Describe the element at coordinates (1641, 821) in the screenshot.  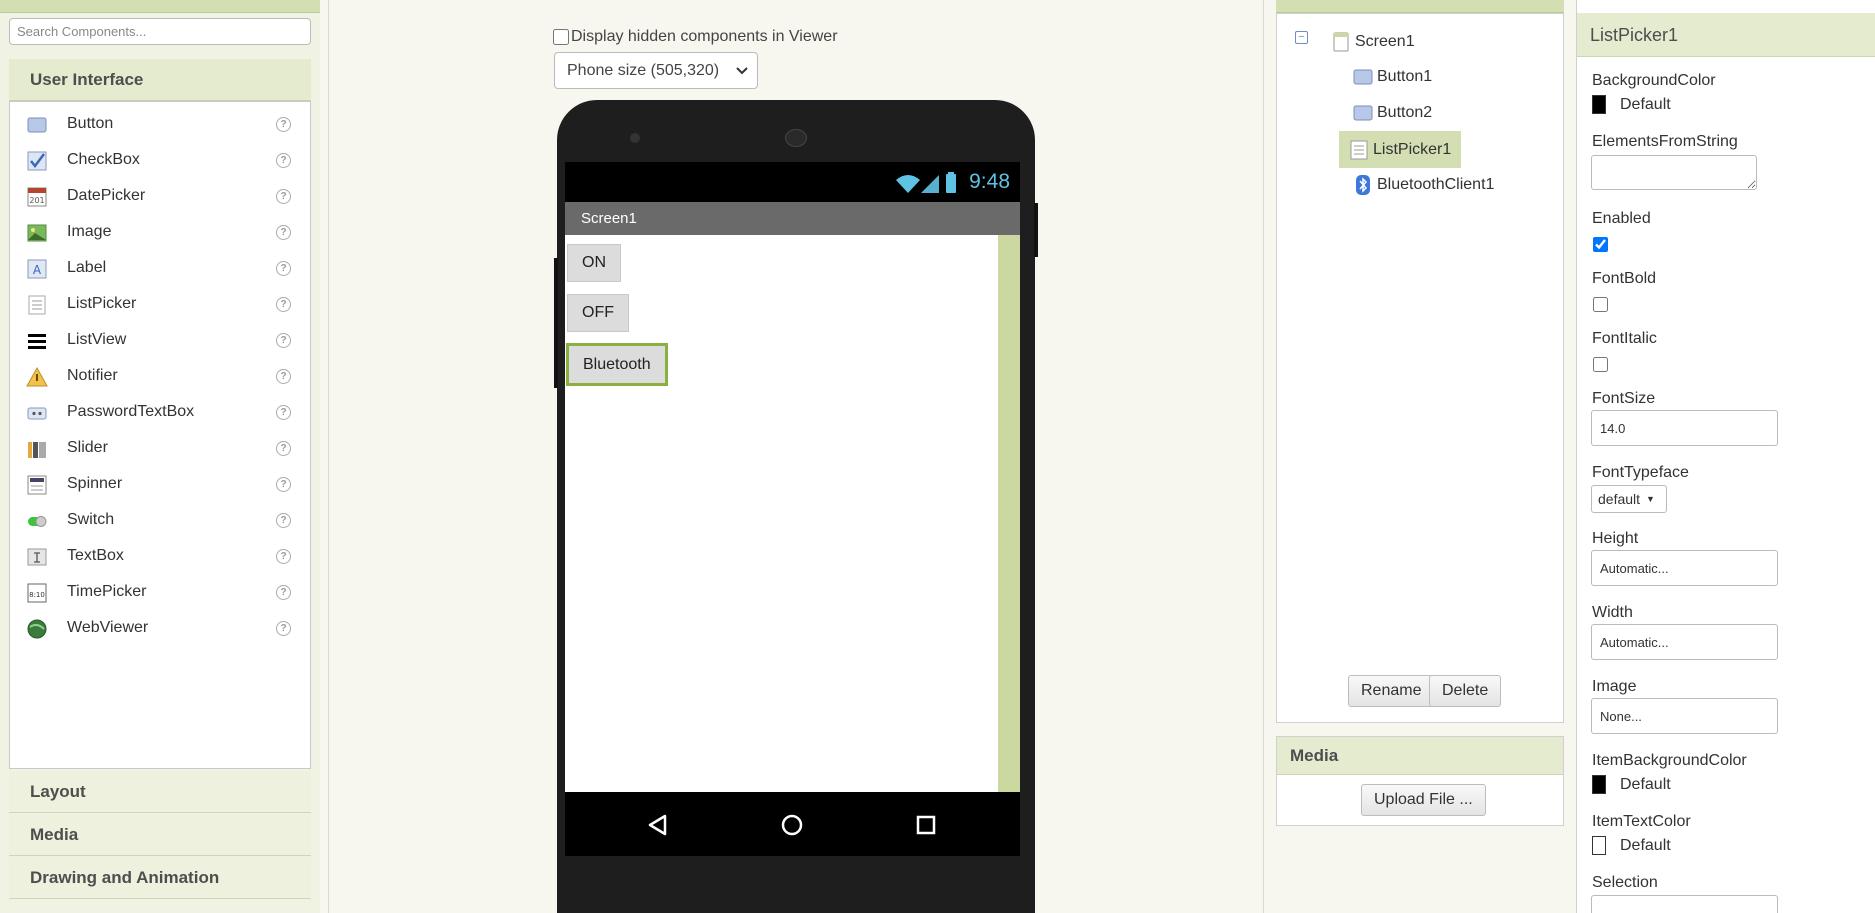
I see `prop-itemtext-label: ItemTextColor` at that location.